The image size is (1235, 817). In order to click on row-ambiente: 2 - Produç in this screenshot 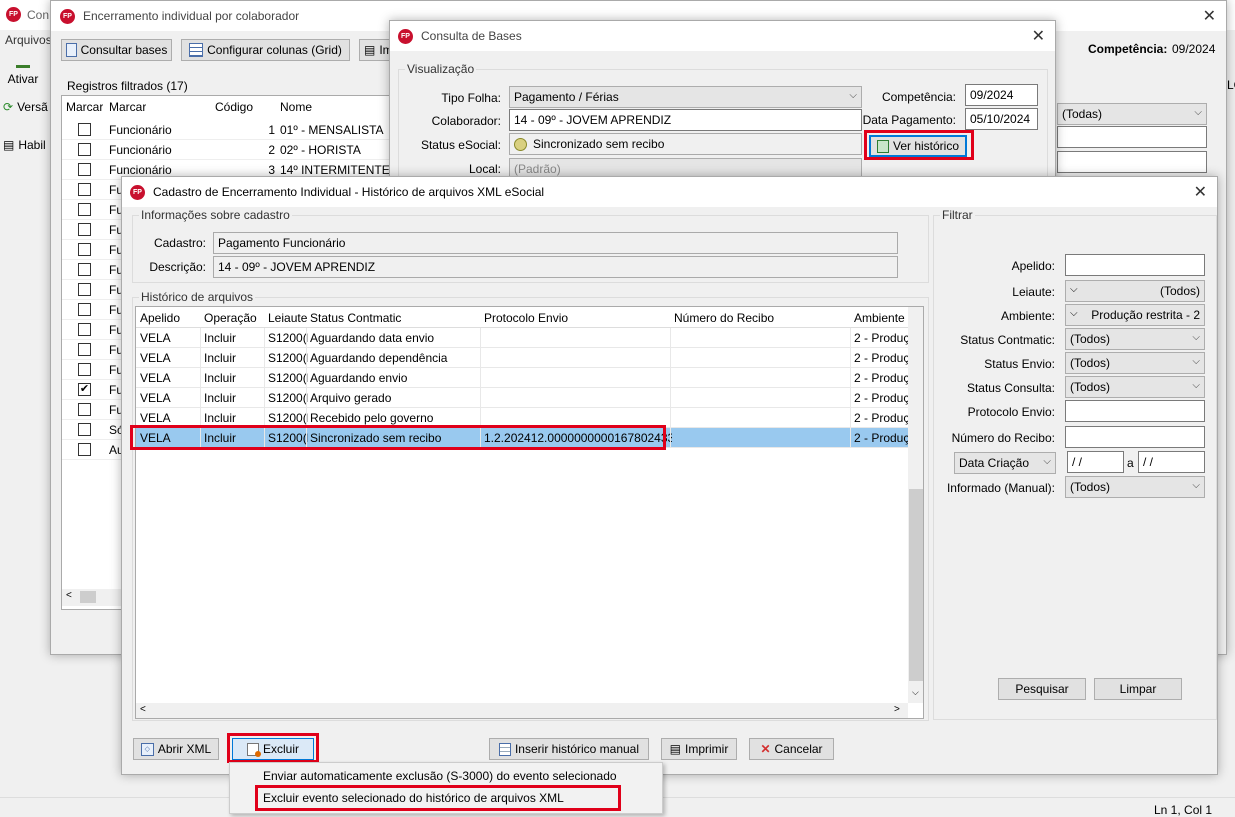, I will do `click(881, 398)`.